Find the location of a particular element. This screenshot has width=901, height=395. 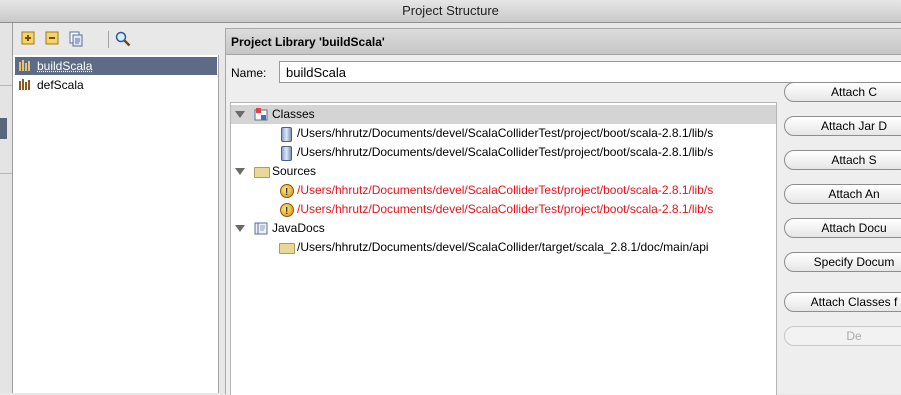

javadocs-root-icon is located at coordinates (261, 228).